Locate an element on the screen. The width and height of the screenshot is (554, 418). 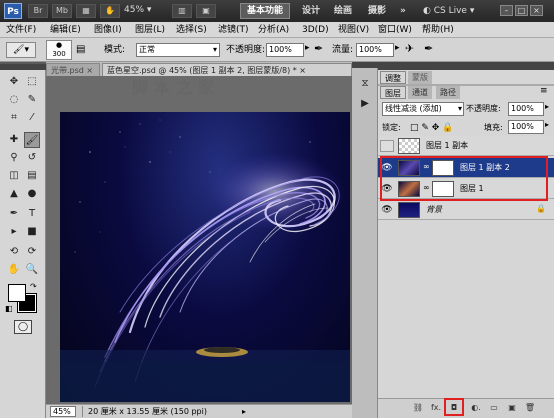
path-selection-tool-icon: ▸ is located at coordinates (14, 232).